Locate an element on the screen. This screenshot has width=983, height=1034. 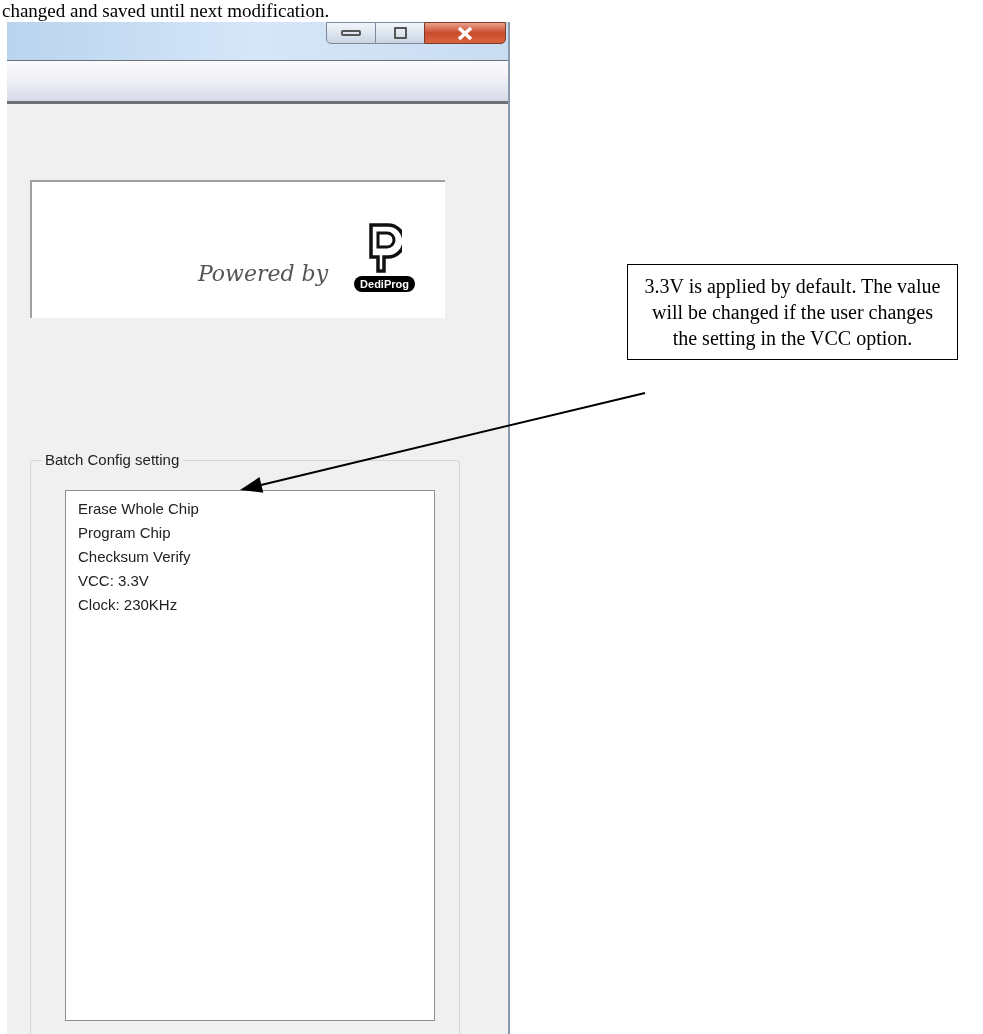
list-item: Program Chip is located at coordinates (256, 533).